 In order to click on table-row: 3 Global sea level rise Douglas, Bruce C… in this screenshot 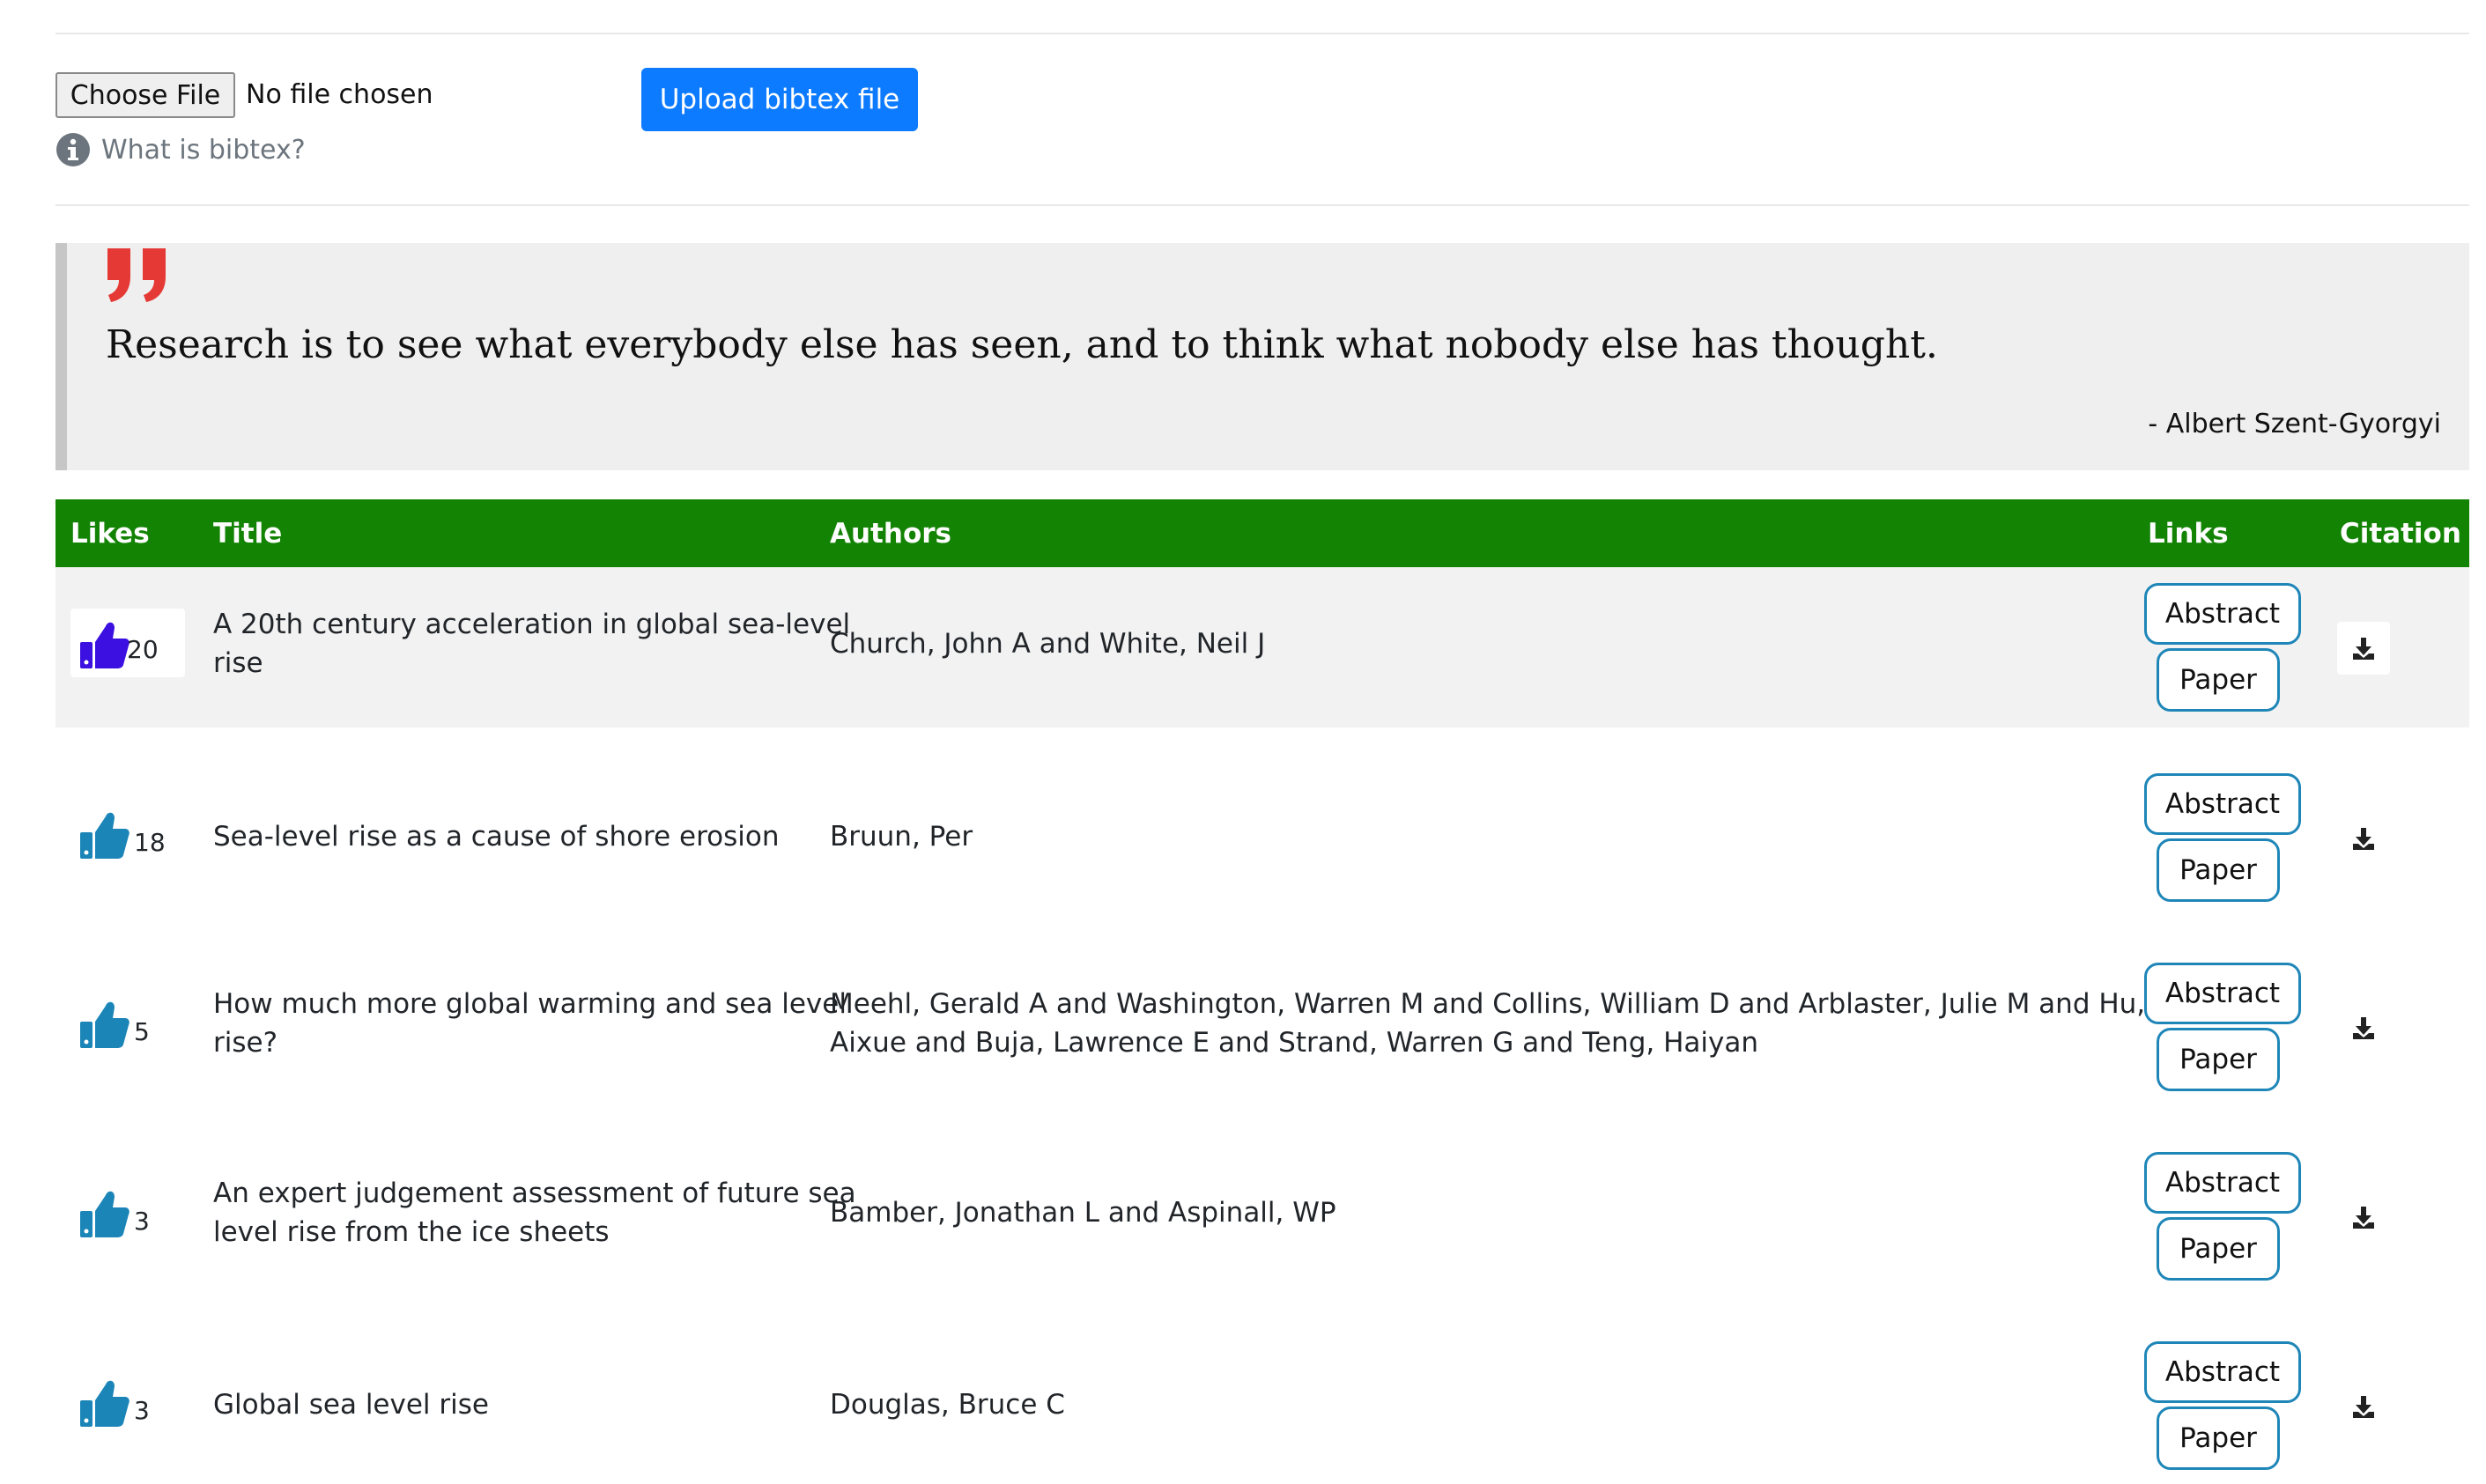, I will do `click(1262, 1404)`.